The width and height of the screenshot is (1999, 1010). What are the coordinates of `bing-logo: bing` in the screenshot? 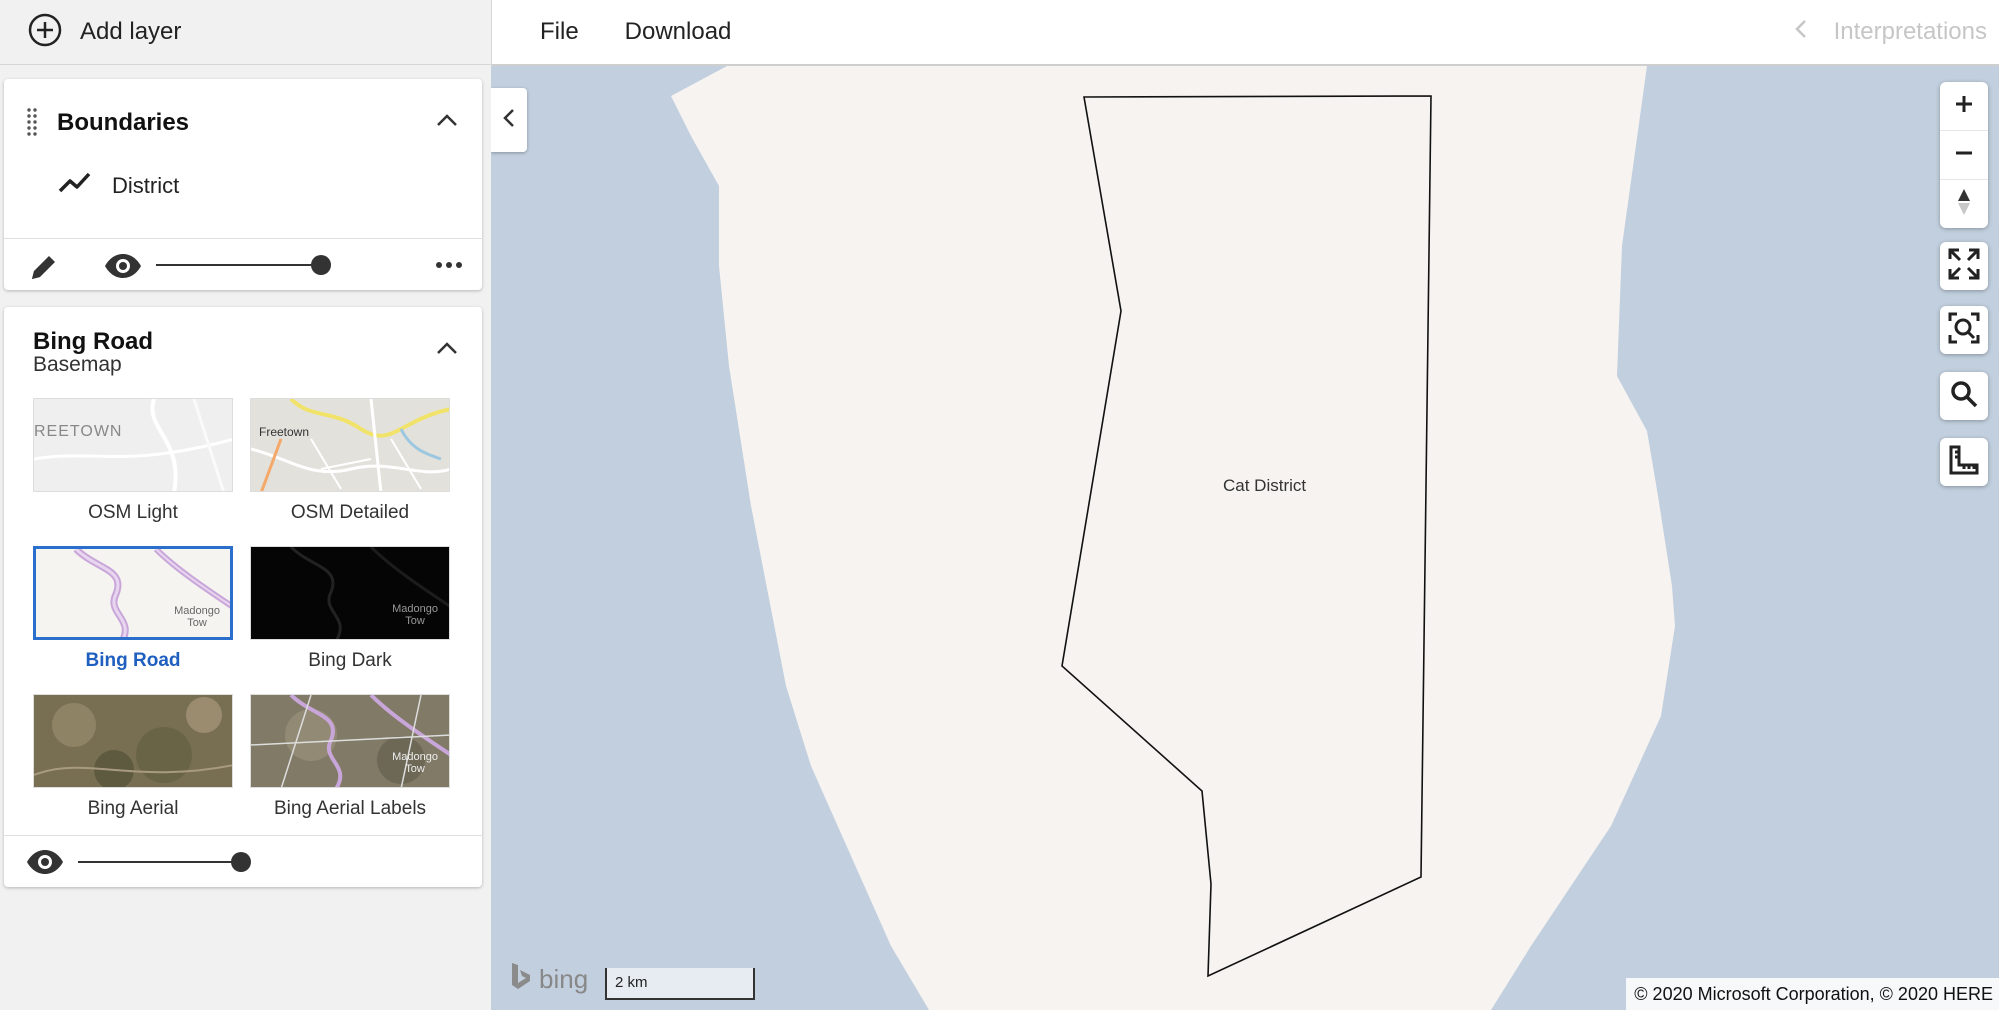 It's located at (548, 979).